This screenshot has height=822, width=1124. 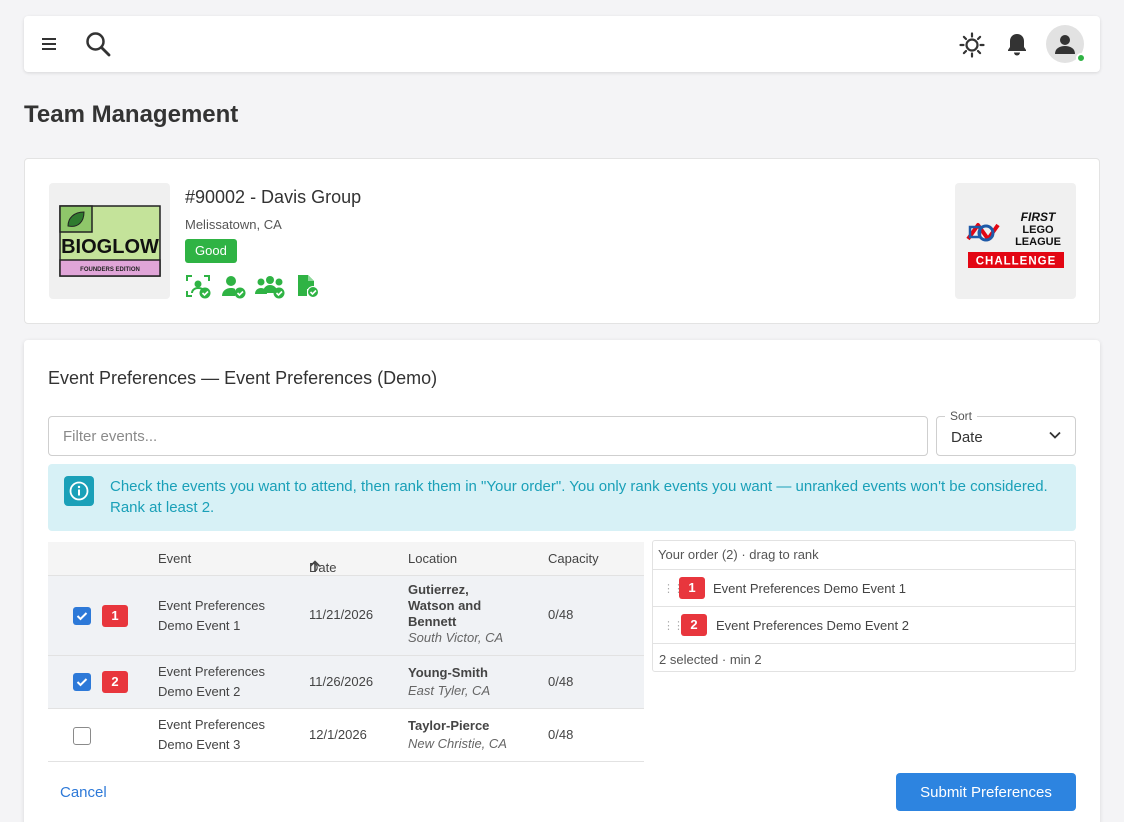 I want to click on info-icon, so click(x=79, y=491).